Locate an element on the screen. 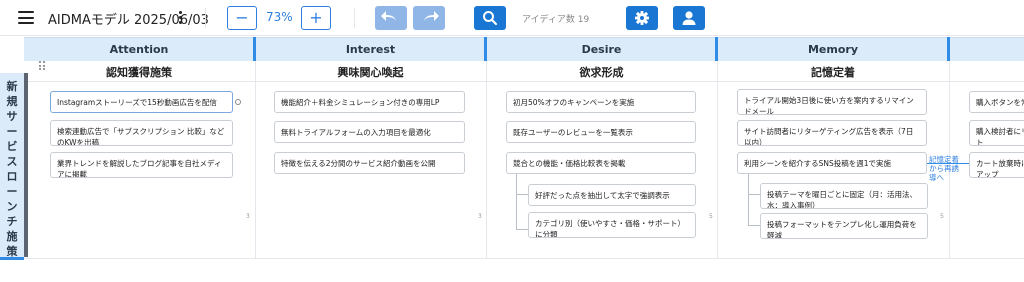  user-button is located at coordinates (689, 18).